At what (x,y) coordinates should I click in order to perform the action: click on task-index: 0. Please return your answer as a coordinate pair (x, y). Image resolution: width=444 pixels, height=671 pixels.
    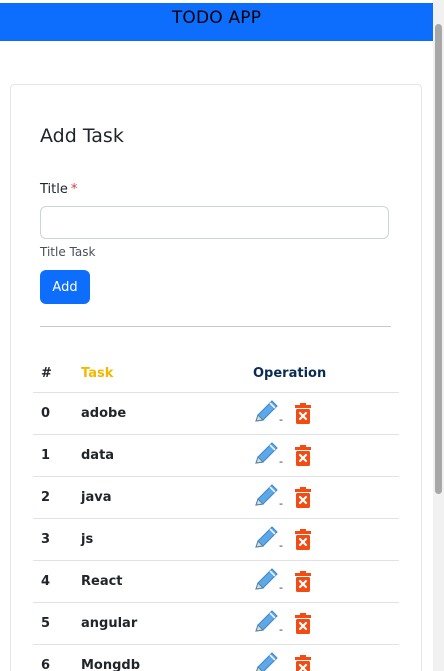
    Looking at the image, I should click on (53, 413).